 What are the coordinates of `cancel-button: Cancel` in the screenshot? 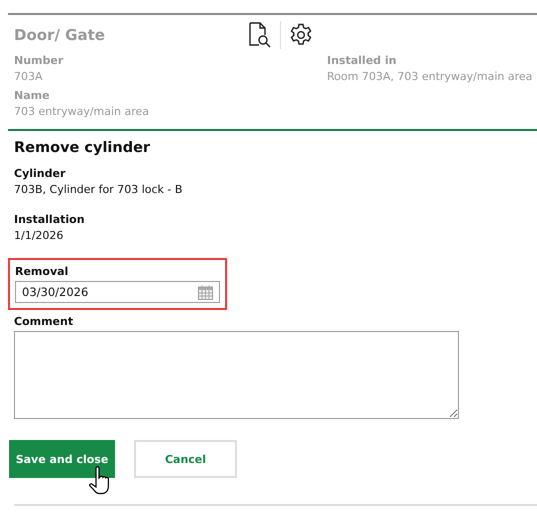 It's located at (185, 459).